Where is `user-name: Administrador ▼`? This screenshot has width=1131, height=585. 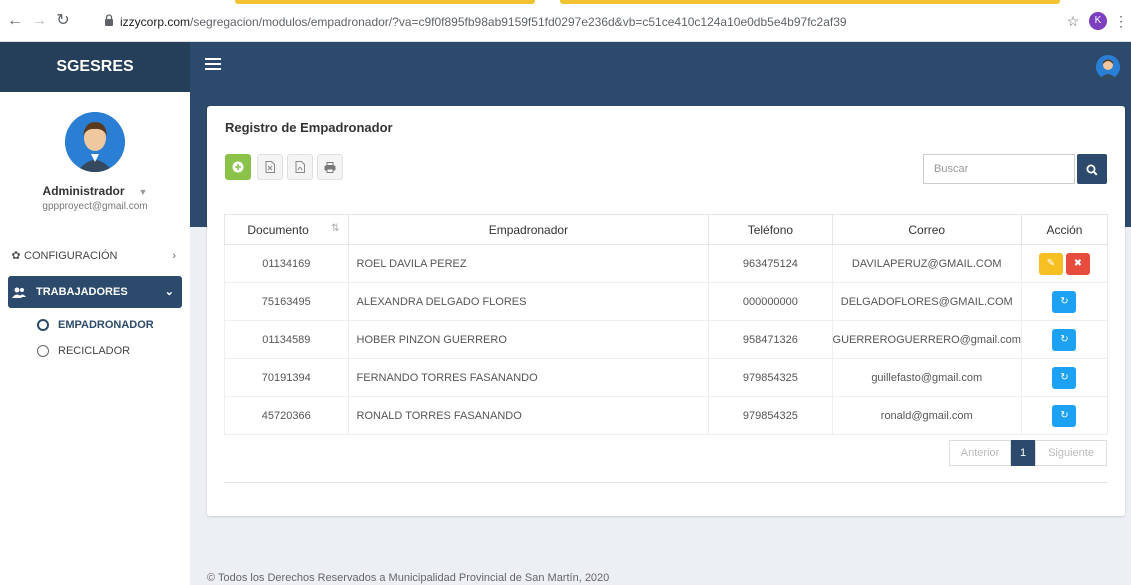
user-name: Administrador ▼ is located at coordinates (95, 191).